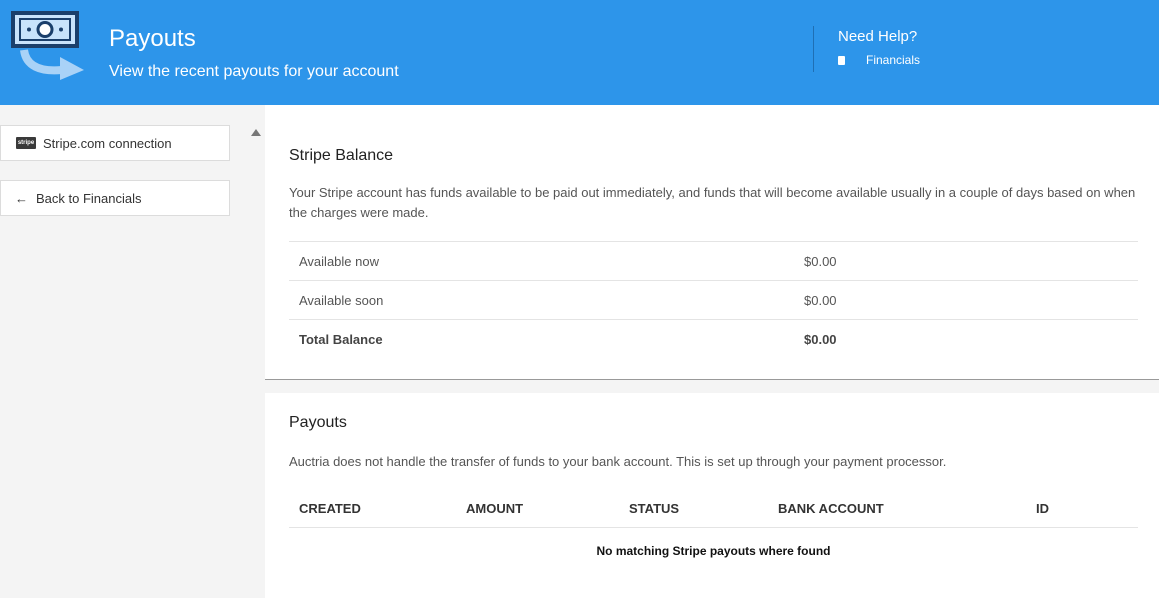  I want to click on column-header-amount: AMOUNT, so click(494, 508).